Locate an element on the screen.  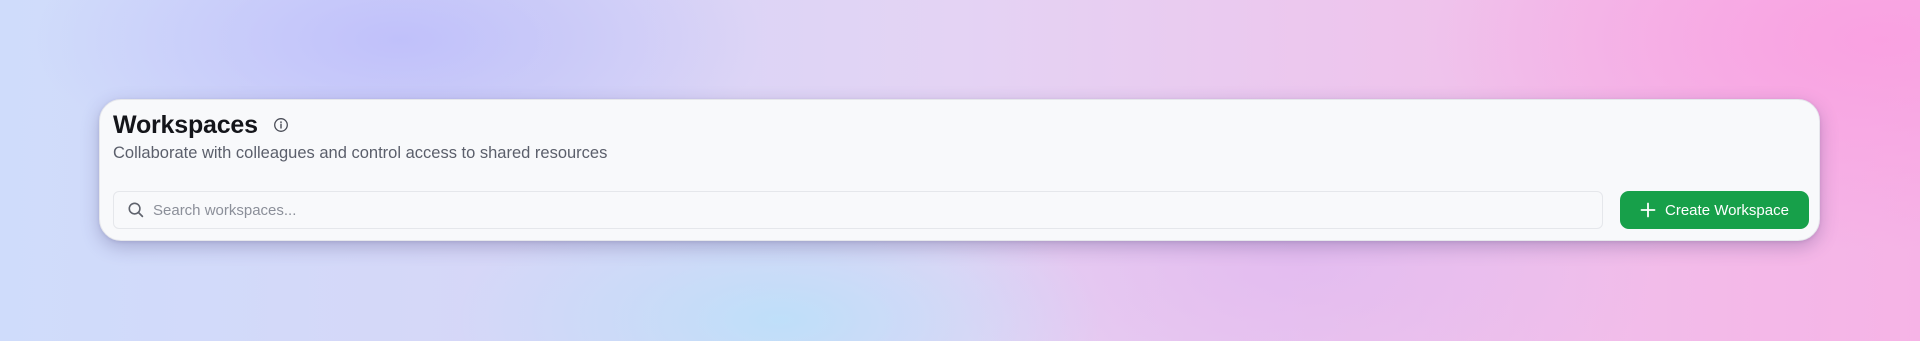
title-row: Workspaces is located at coordinates (201, 125).